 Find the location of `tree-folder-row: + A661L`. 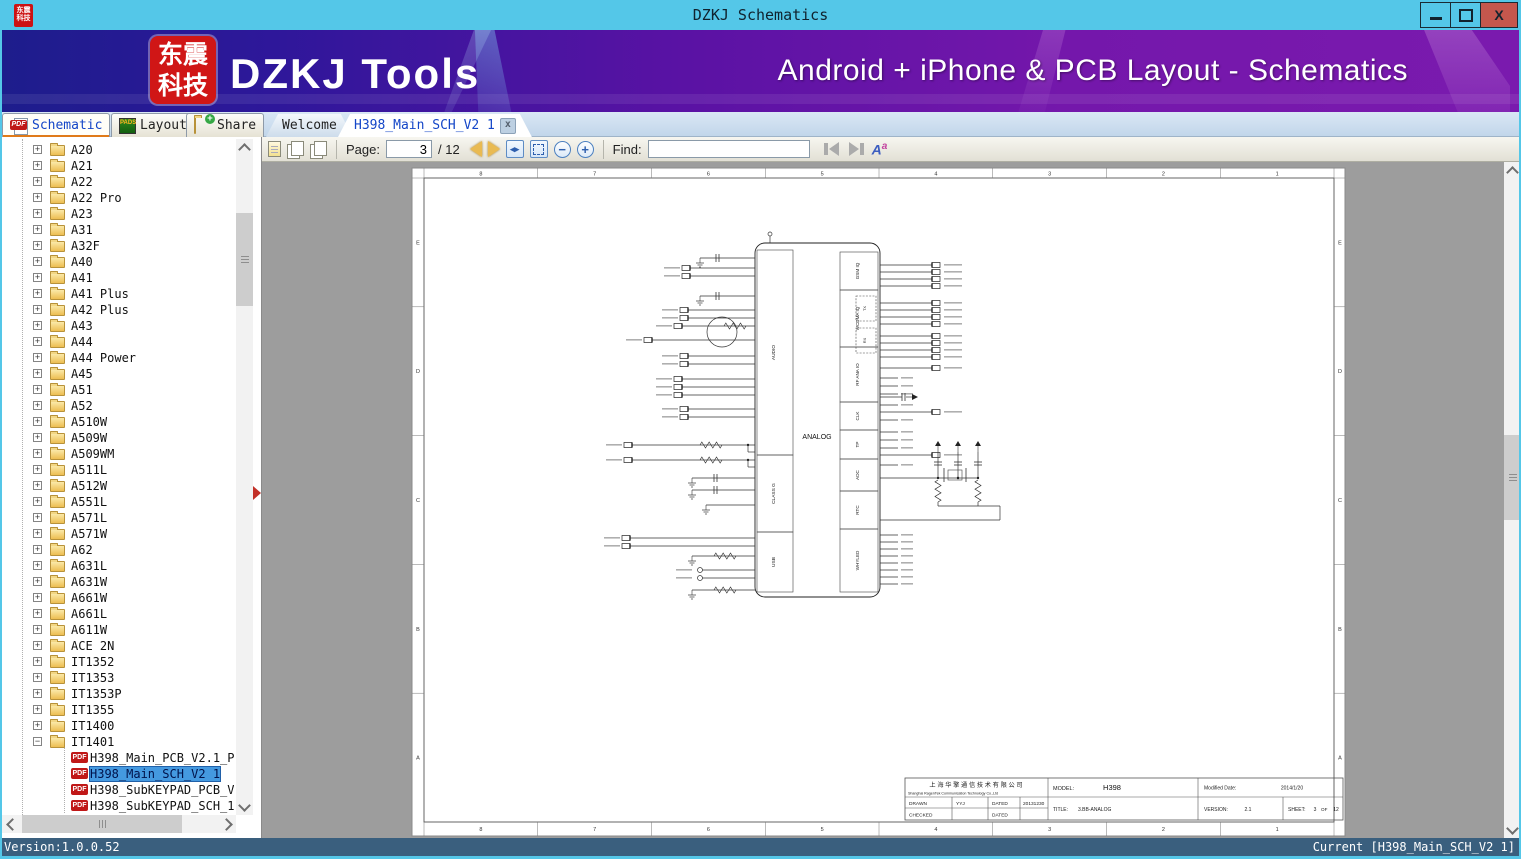

tree-folder-row: + A661L is located at coordinates (118, 614).